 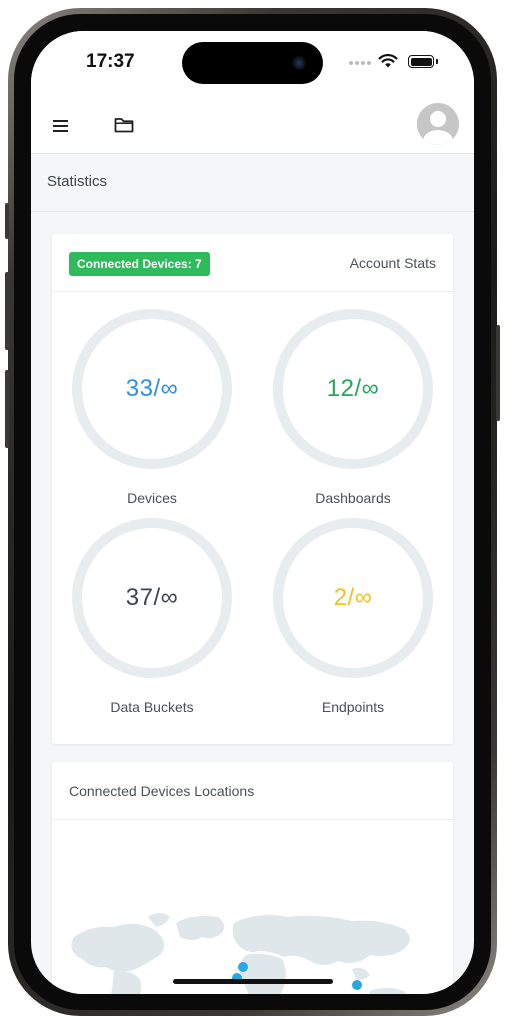 What do you see at coordinates (139, 264) in the screenshot?
I see `connected-devices-badge: Connected Devices: 7` at bounding box center [139, 264].